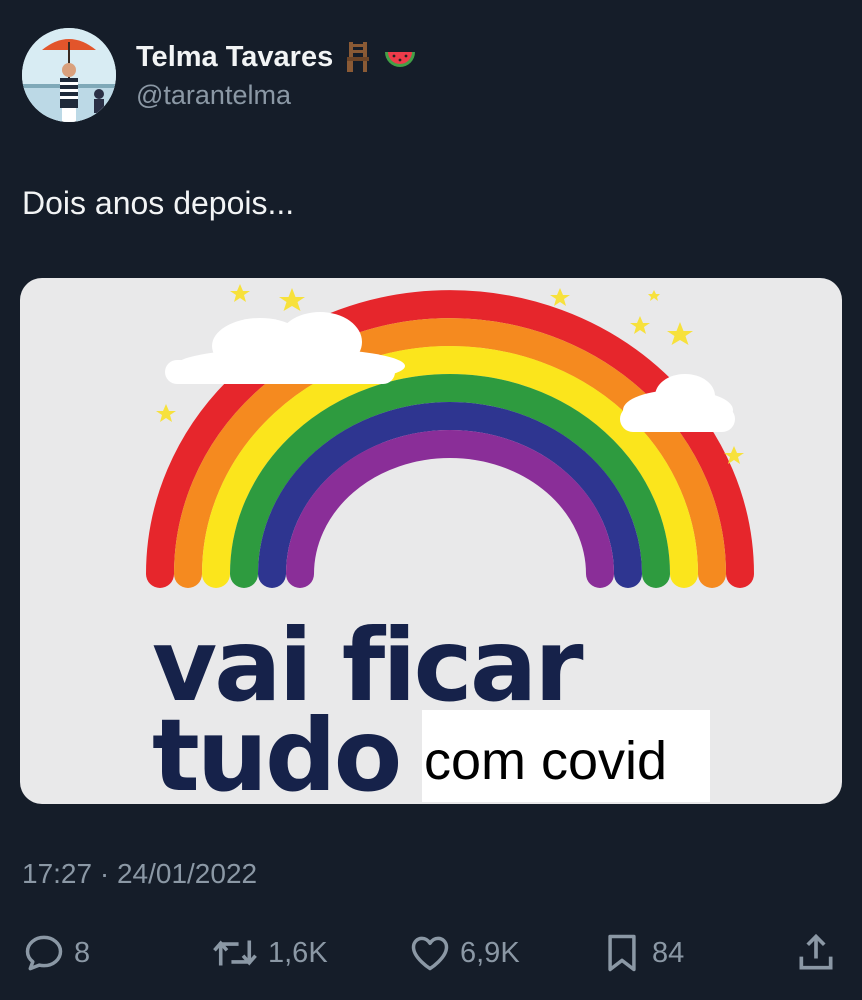 The width and height of the screenshot is (862, 1000). What do you see at coordinates (235, 56) in the screenshot?
I see `author-name-text: Telma Tavares` at bounding box center [235, 56].